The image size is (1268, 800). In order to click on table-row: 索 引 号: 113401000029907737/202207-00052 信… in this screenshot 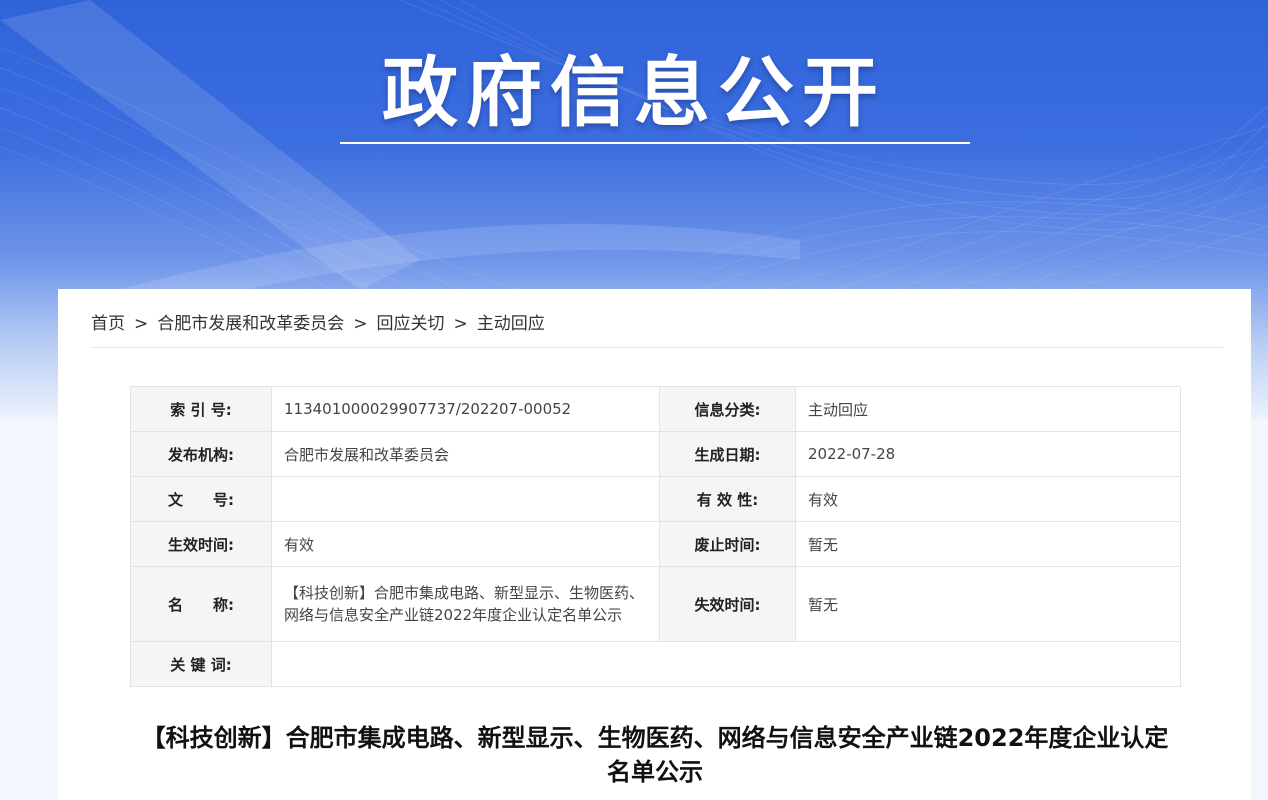, I will do `click(655, 409)`.